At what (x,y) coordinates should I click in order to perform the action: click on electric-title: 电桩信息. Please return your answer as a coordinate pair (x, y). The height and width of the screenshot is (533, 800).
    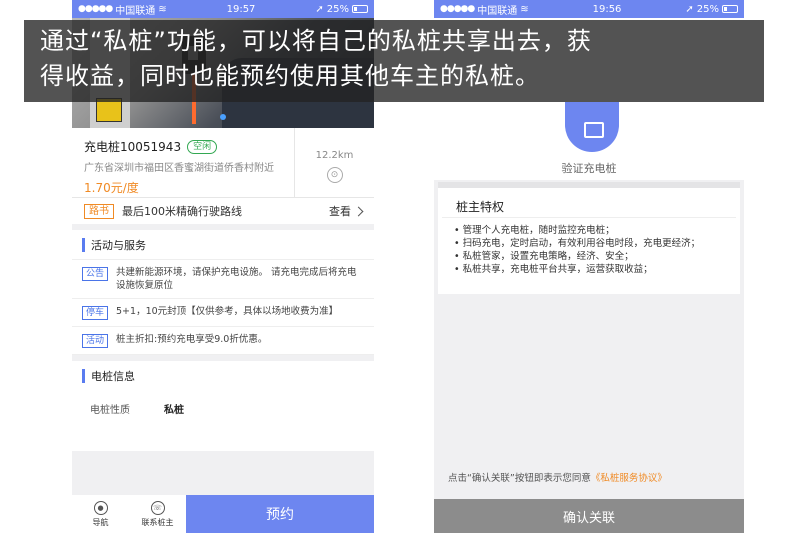
    Looking at the image, I should click on (113, 376).